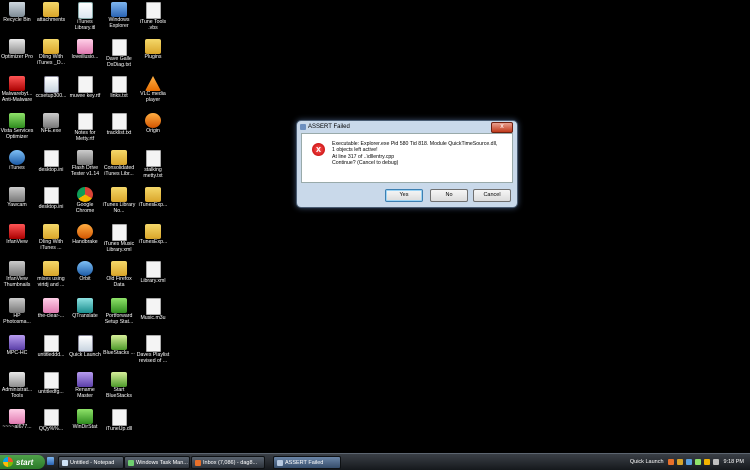  I want to click on desktop-icon: Google Chrome, so click(85, 203).